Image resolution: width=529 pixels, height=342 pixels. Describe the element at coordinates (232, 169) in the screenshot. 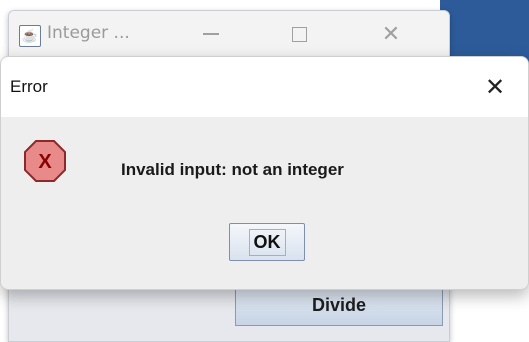

I see `error-message: Invalid input: not an integer` at that location.